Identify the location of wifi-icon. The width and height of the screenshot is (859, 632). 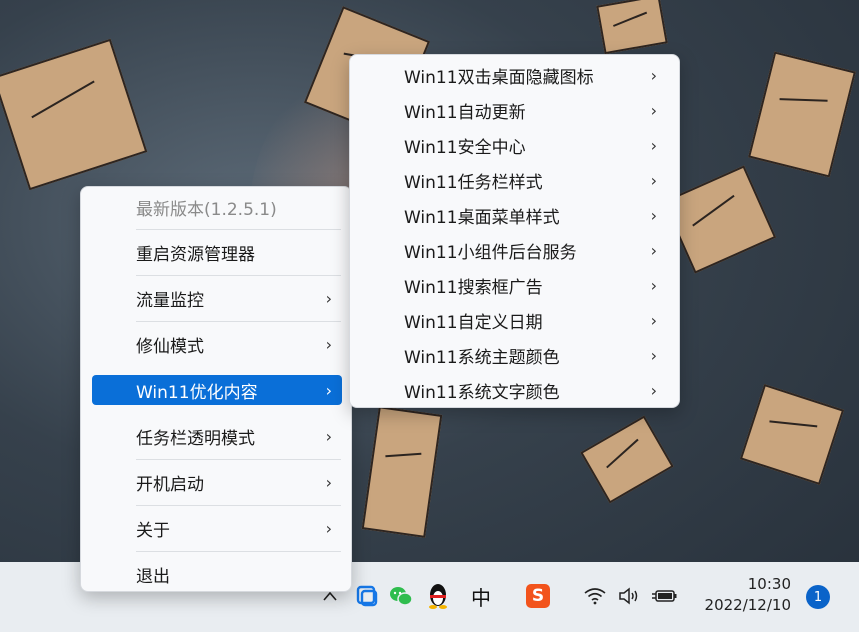
(595, 596).